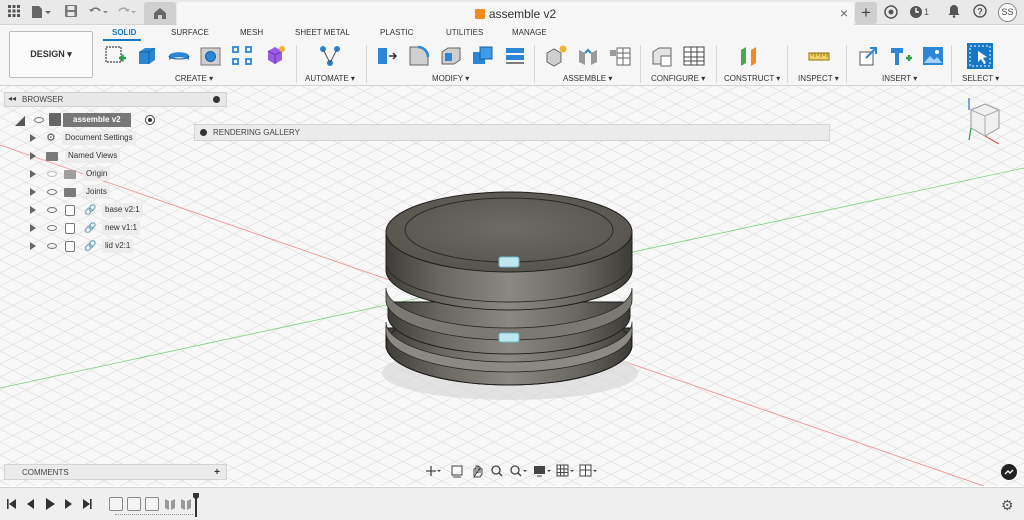 This screenshot has height=520, width=1024. Describe the element at coordinates (482, 55) in the screenshot. I see `combine-icon` at that location.